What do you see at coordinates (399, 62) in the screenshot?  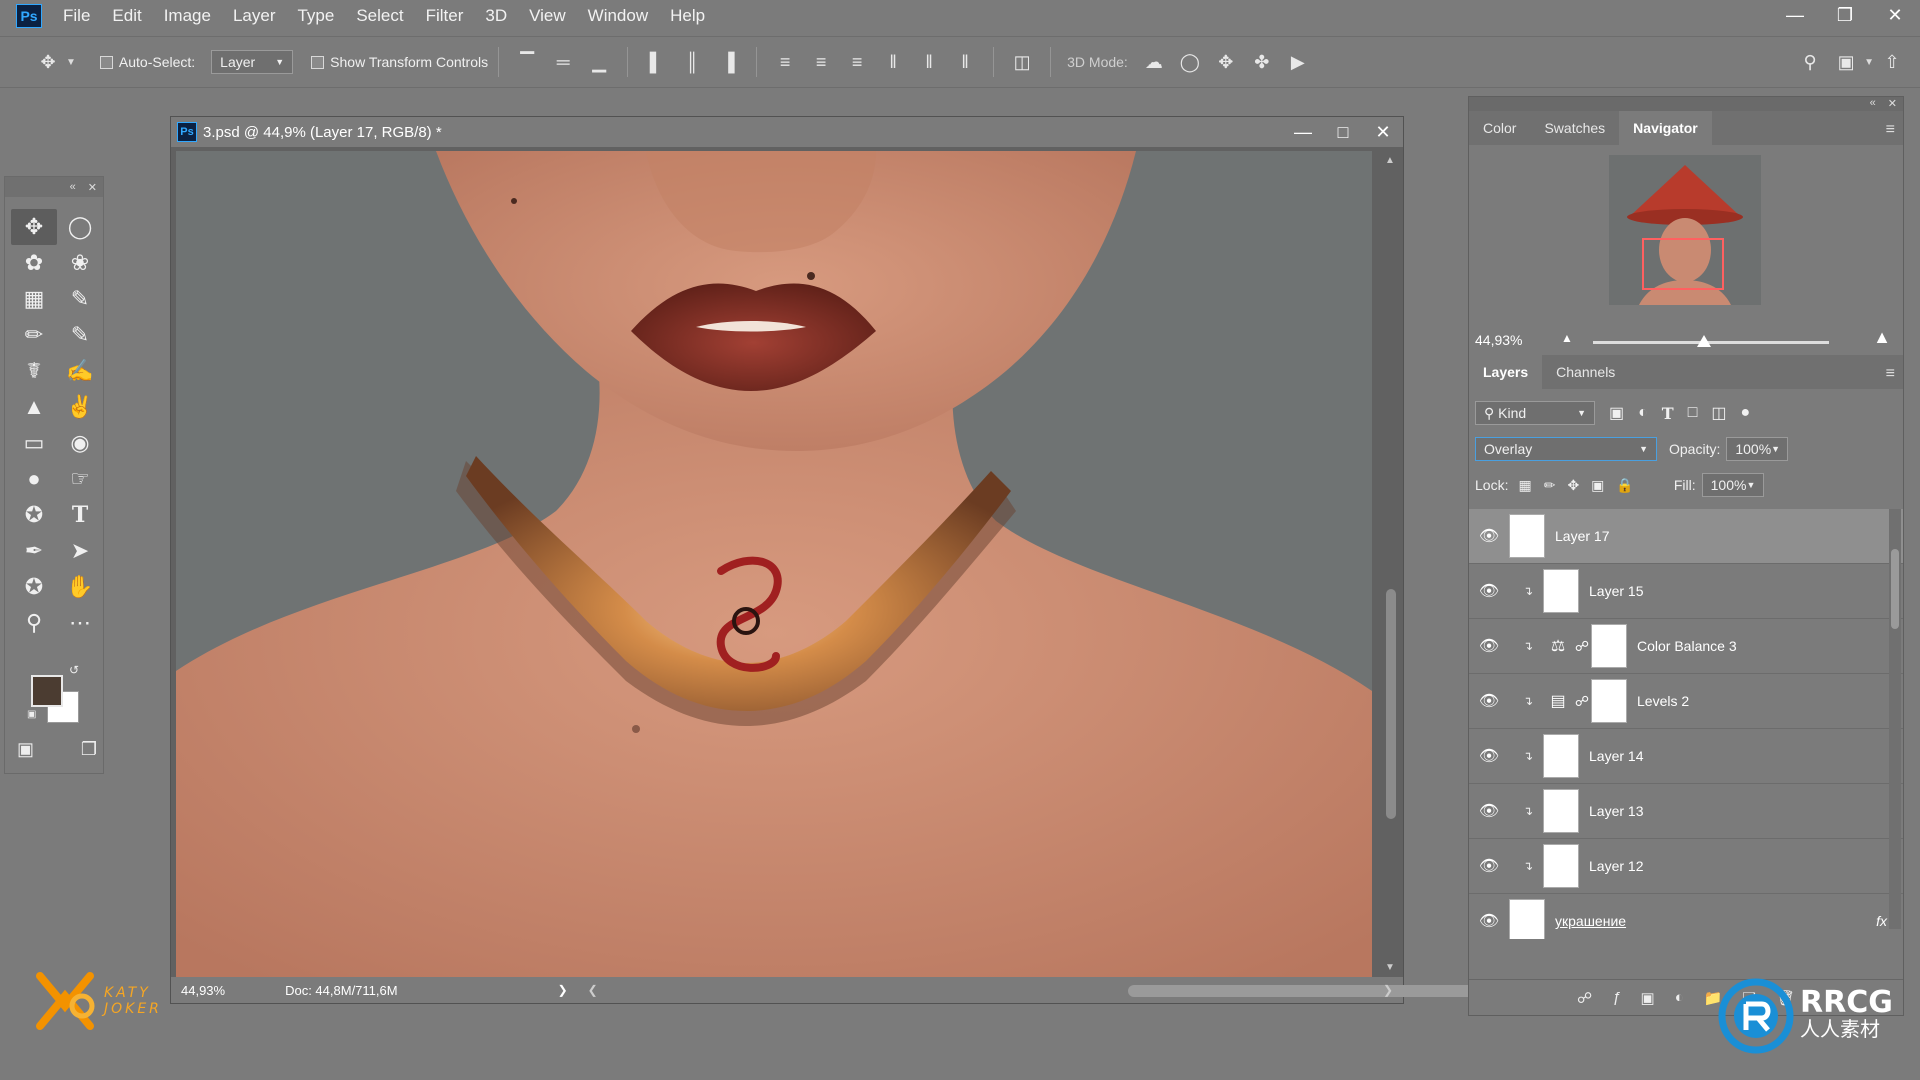 I see `show-transform-checkbox: Show Transform Controls` at bounding box center [399, 62].